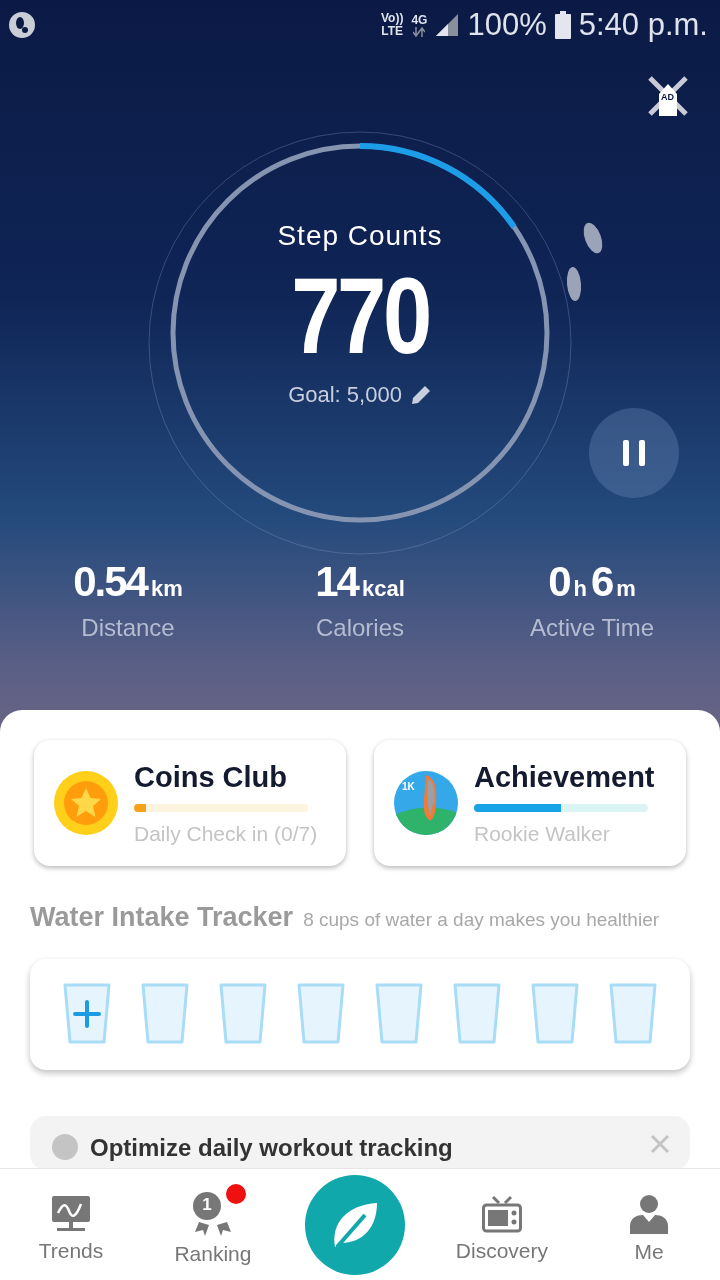  I want to click on card-subtitle: Rookie Walker, so click(542, 833).